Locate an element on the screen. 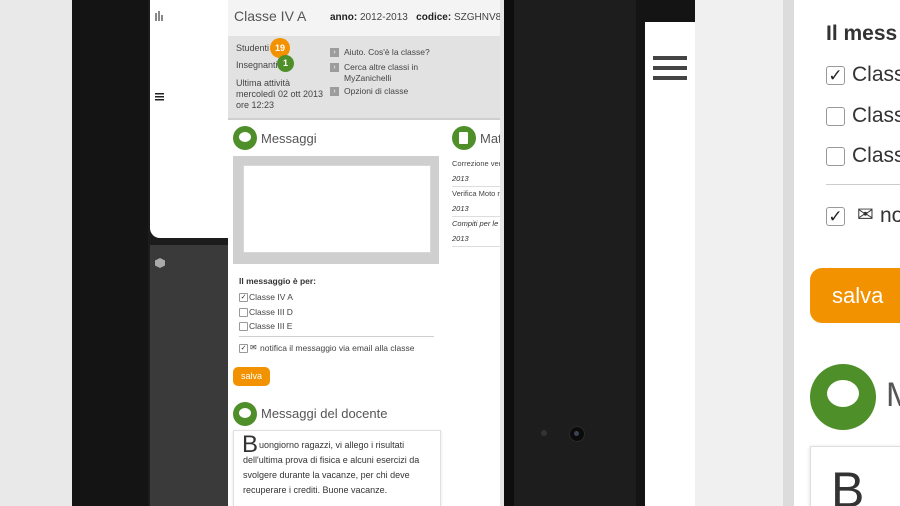 This screenshot has width=900, height=506. menu-icon is located at coordinates (159, 94).